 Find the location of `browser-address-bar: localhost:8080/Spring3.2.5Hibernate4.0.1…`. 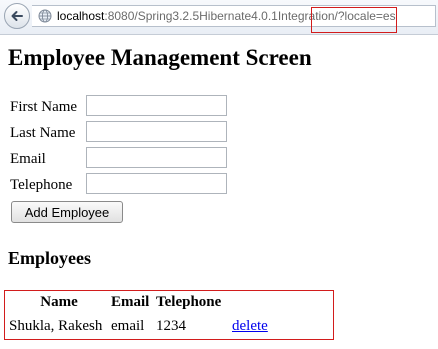

browser-address-bar: localhost:8080/Spring3.2.5Hibernate4.0.1… is located at coordinates (219, 17).